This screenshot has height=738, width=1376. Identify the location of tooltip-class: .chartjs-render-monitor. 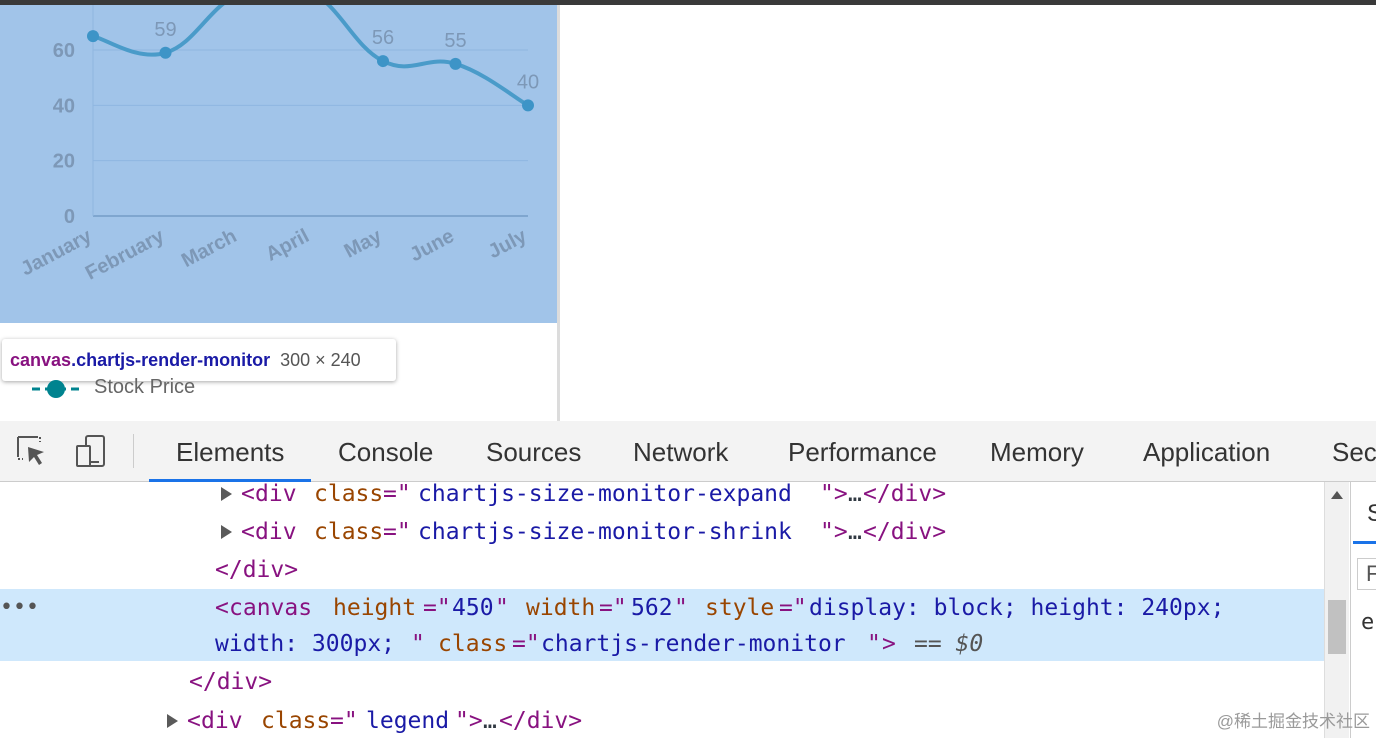
(171, 360).